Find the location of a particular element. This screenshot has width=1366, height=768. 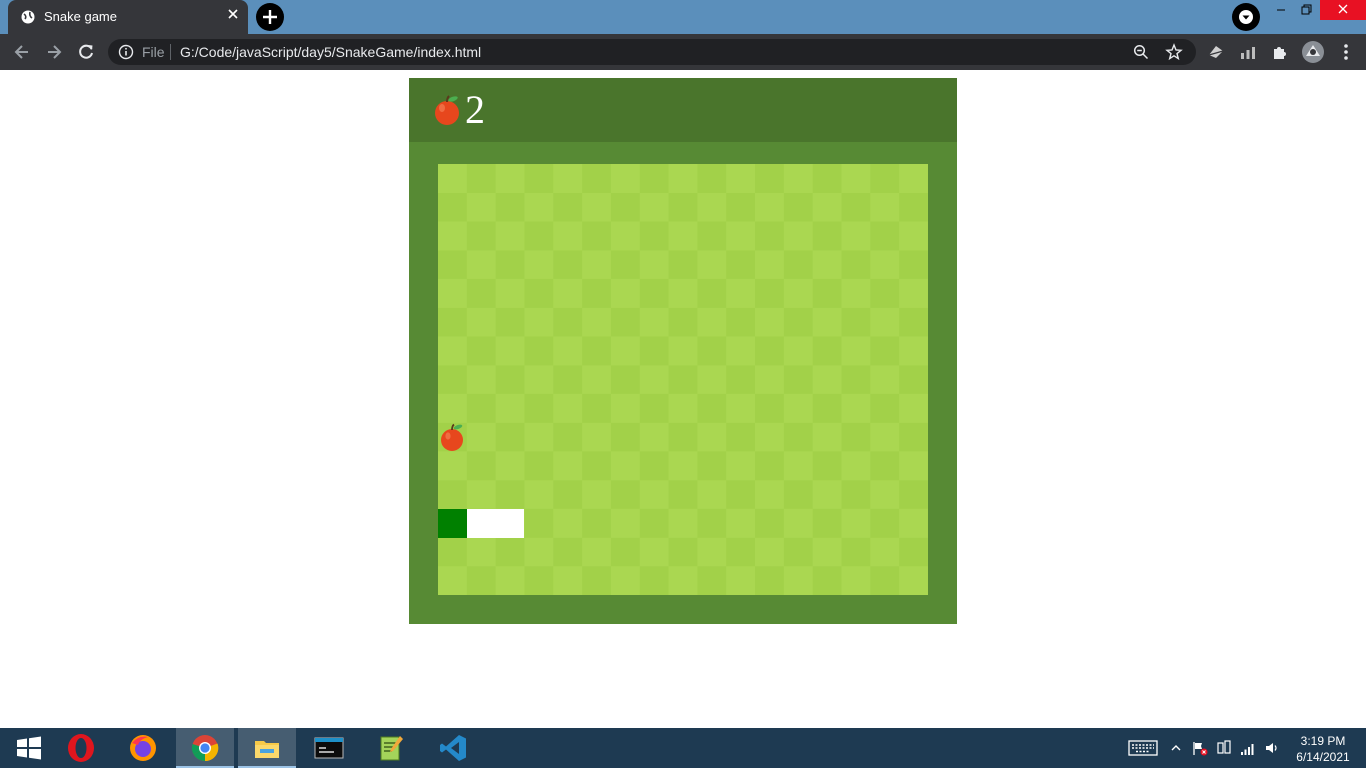

vscode-icon is located at coordinates (453, 748).